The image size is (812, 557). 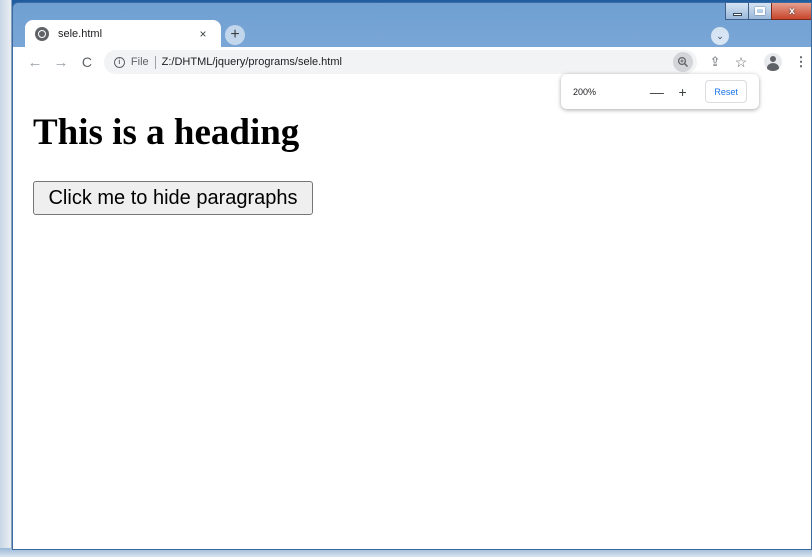 I want to click on zoom-indicator-icon, so click(x=683, y=62).